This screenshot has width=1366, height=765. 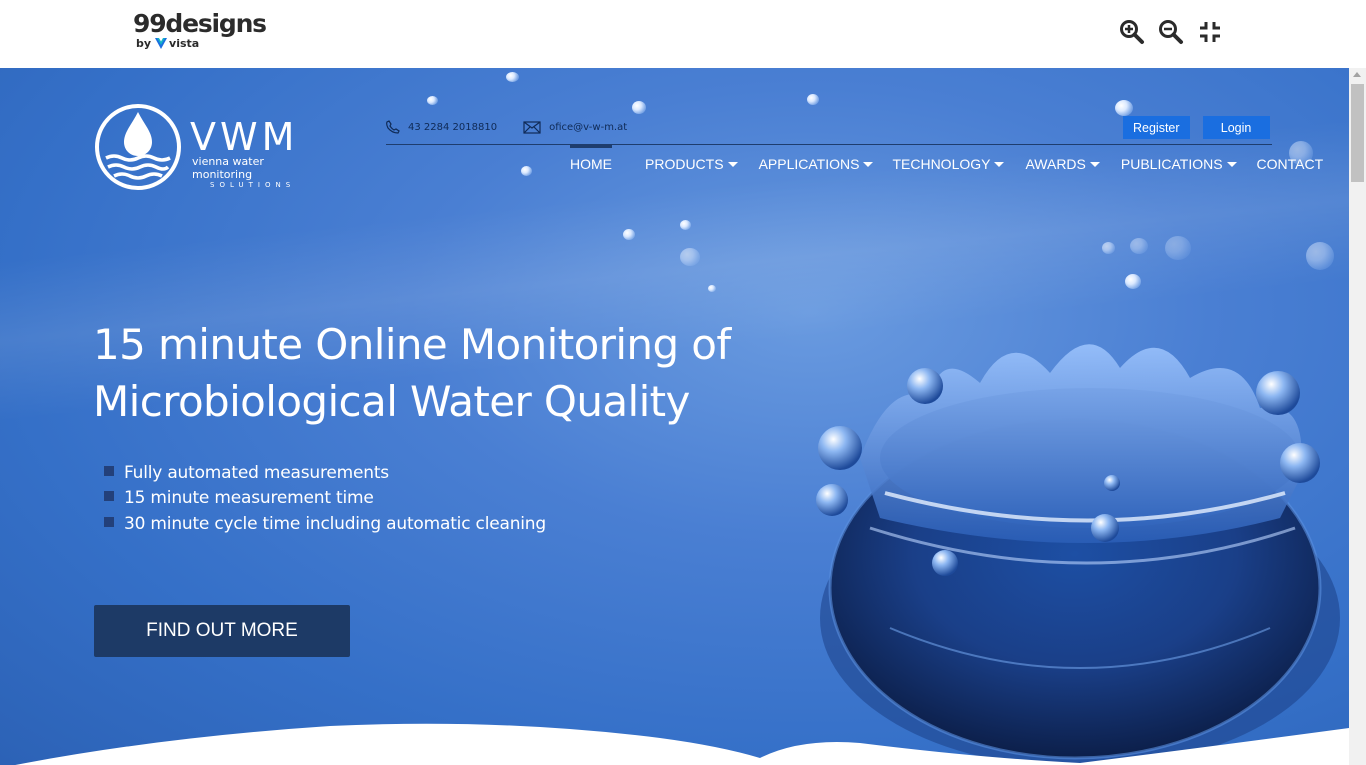 What do you see at coordinates (682, 744) in the screenshot?
I see `bottom-wave-divider` at bounding box center [682, 744].